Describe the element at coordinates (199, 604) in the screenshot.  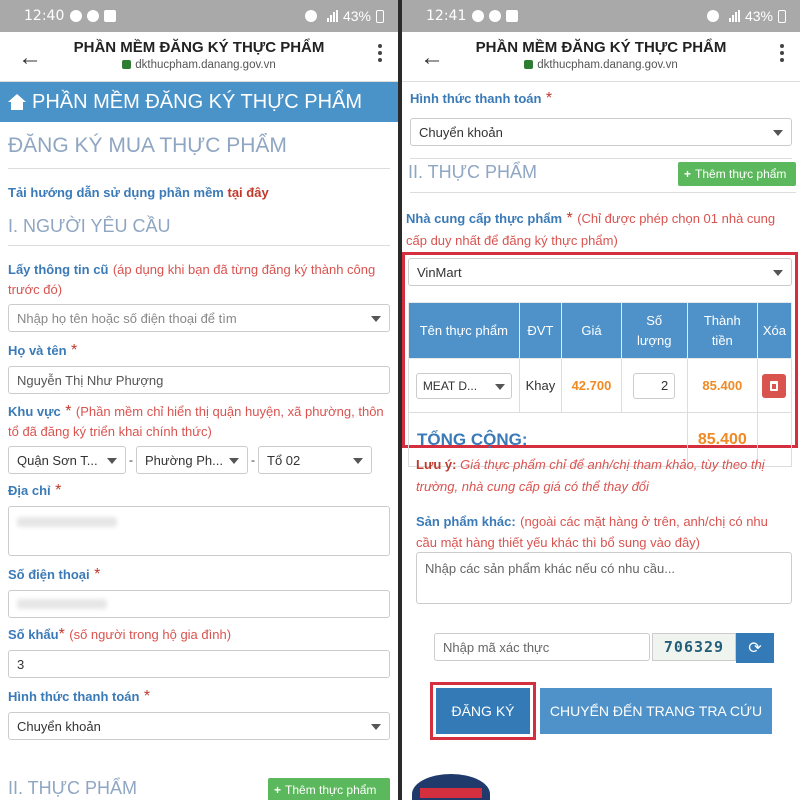
I see `phone-input` at that location.